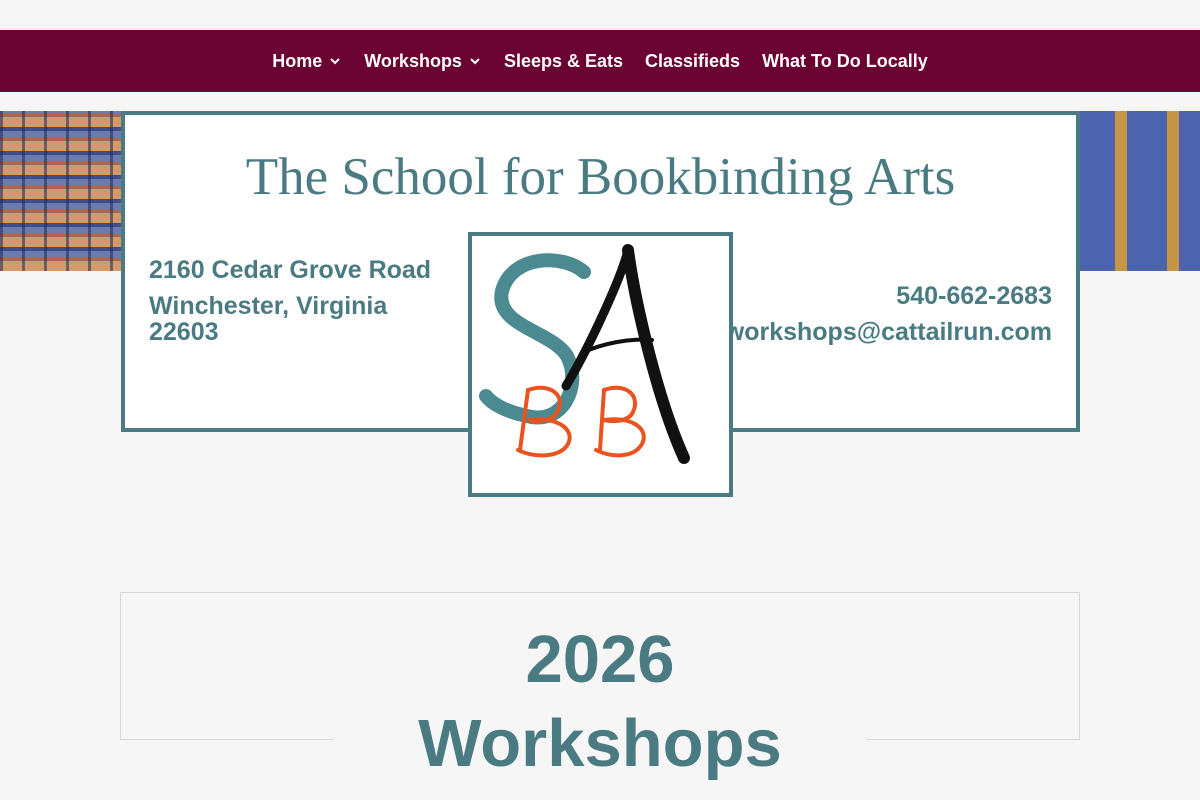 The image size is (1200, 800). What do you see at coordinates (600, 659) in the screenshot?
I see `workshops-year: 2026` at bounding box center [600, 659].